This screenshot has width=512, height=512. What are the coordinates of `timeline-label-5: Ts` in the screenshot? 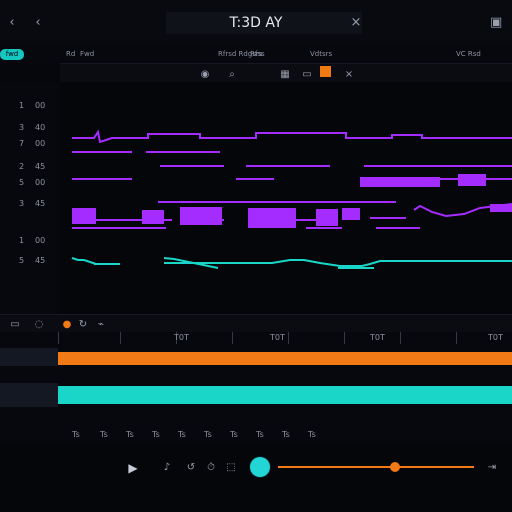 It's located at (182, 434).